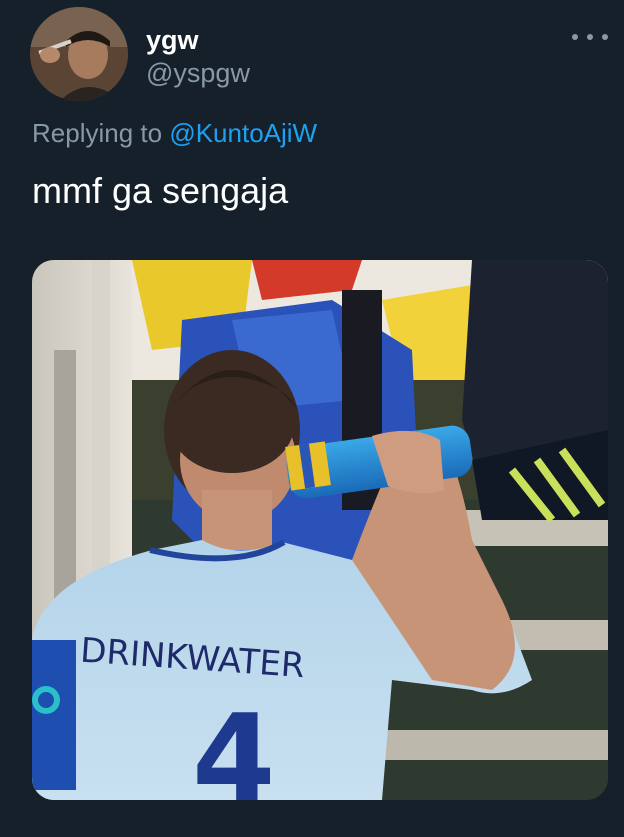  Describe the element at coordinates (79, 54) in the screenshot. I see `avatar` at that location.